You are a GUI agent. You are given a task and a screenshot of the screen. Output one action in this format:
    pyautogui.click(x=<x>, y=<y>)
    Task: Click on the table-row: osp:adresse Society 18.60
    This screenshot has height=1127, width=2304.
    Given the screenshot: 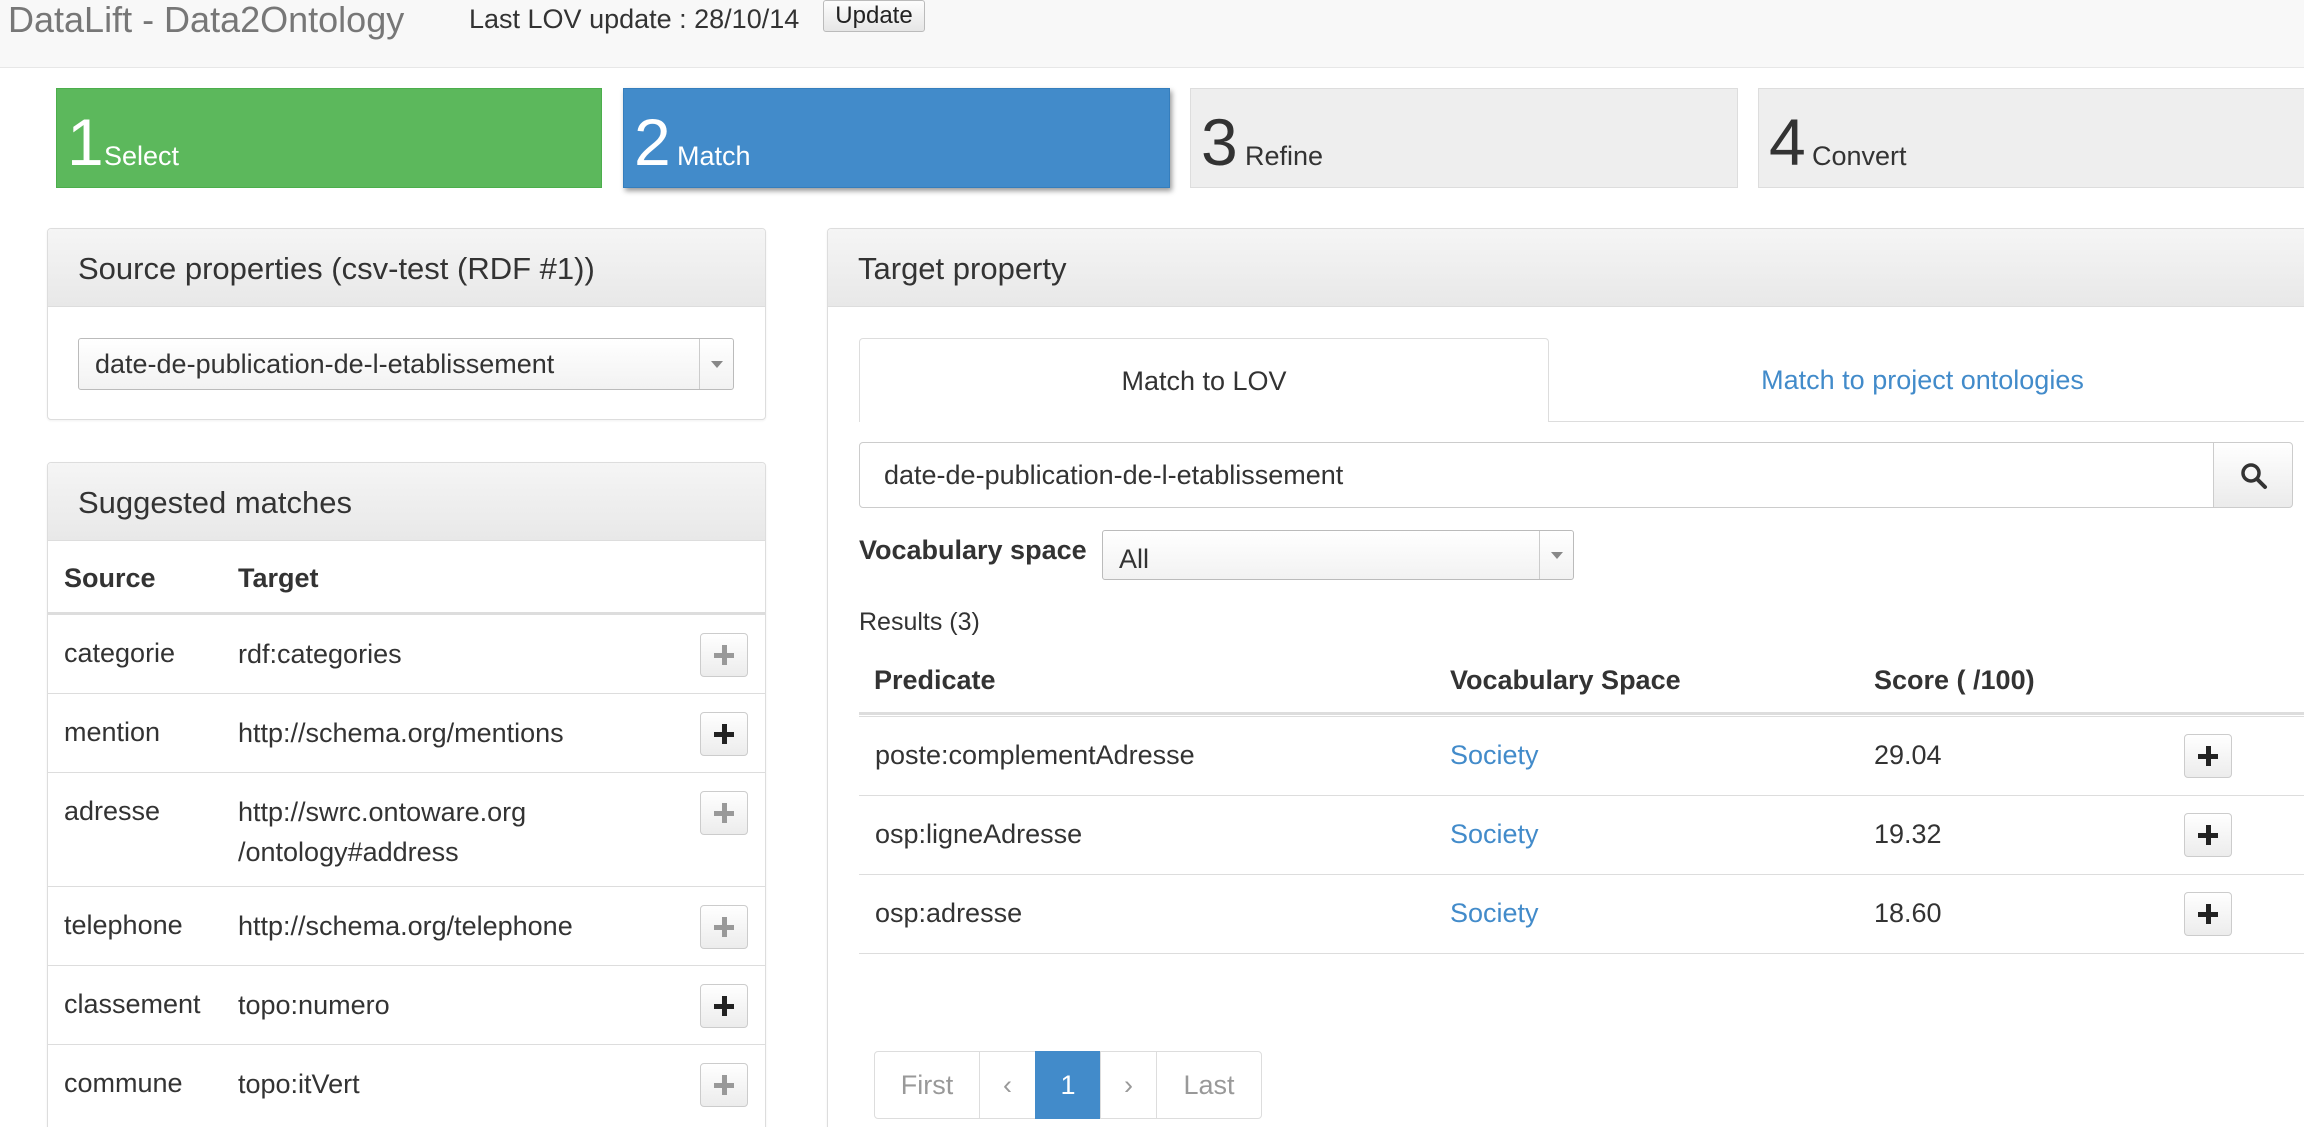 What is the action you would take?
    pyautogui.click(x=1581, y=913)
    